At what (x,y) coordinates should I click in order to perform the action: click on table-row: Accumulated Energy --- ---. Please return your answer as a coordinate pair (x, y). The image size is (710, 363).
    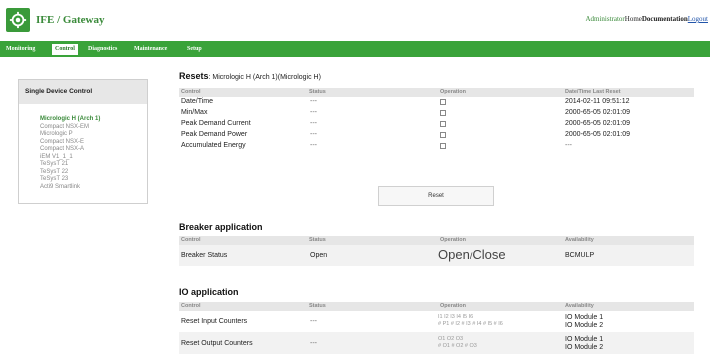
    Looking at the image, I should click on (436, 145).